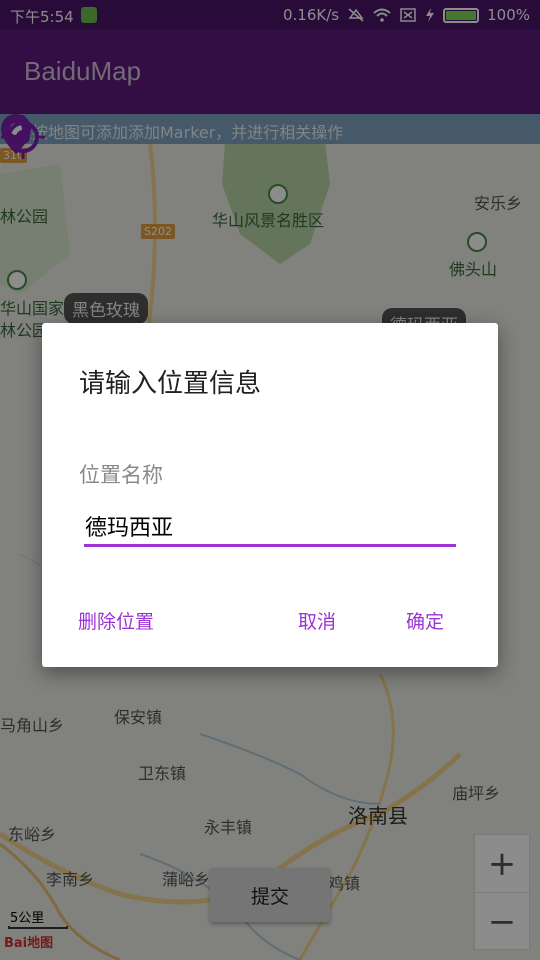 The height and width of the screenshot is (960, 540). Describe the element at coordinates (116, 620) in the screenshot. I see `delete-location-button: 删除位置` at that location.